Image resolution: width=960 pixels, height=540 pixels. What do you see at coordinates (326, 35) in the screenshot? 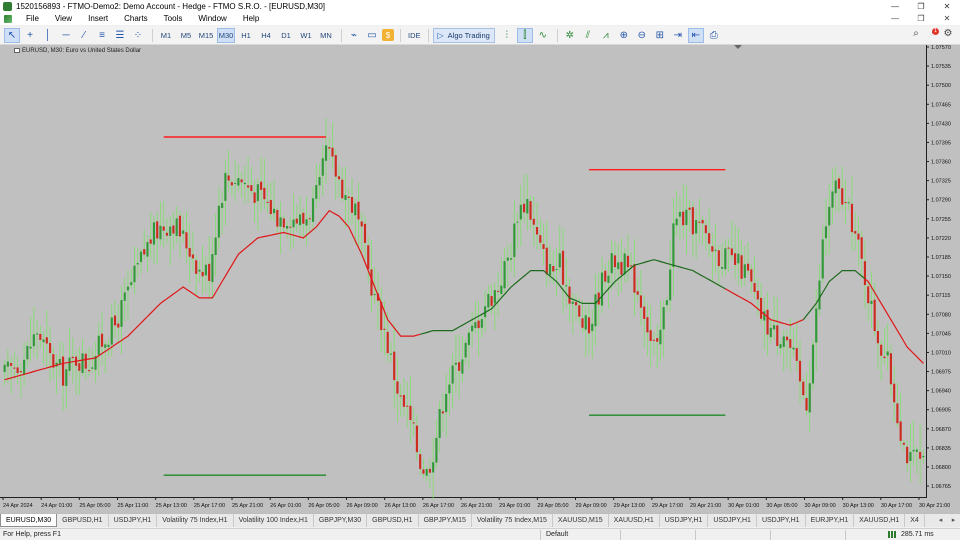
I see `timeframe-mn: MN` at bounding box center [326, 35].